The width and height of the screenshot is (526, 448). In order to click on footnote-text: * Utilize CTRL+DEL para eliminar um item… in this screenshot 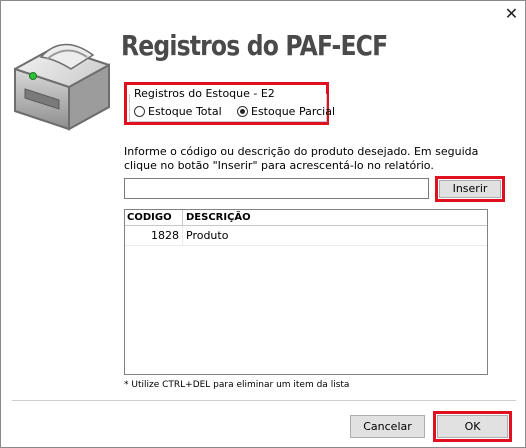, I will do `click(237, 385)`.